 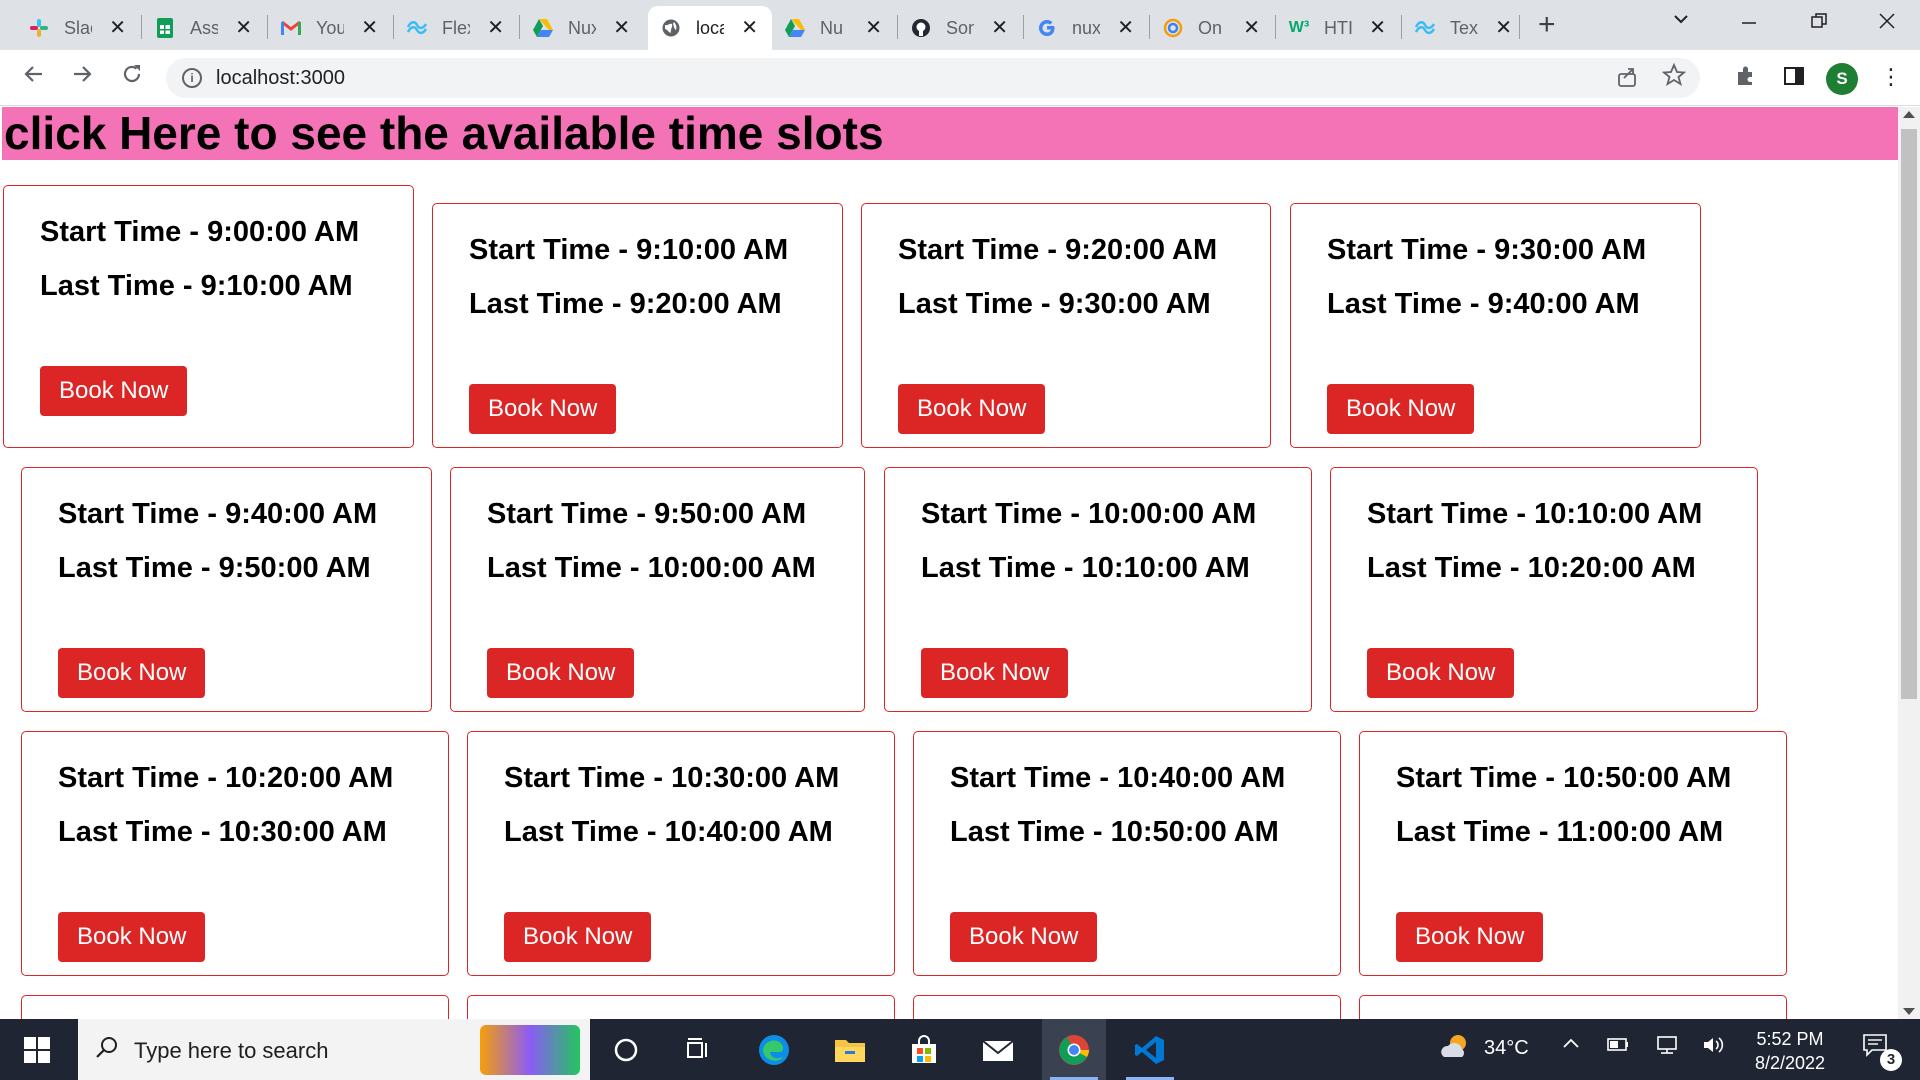 I want to click on tab-flex: Flex ✕, so click(x=456, y=28).